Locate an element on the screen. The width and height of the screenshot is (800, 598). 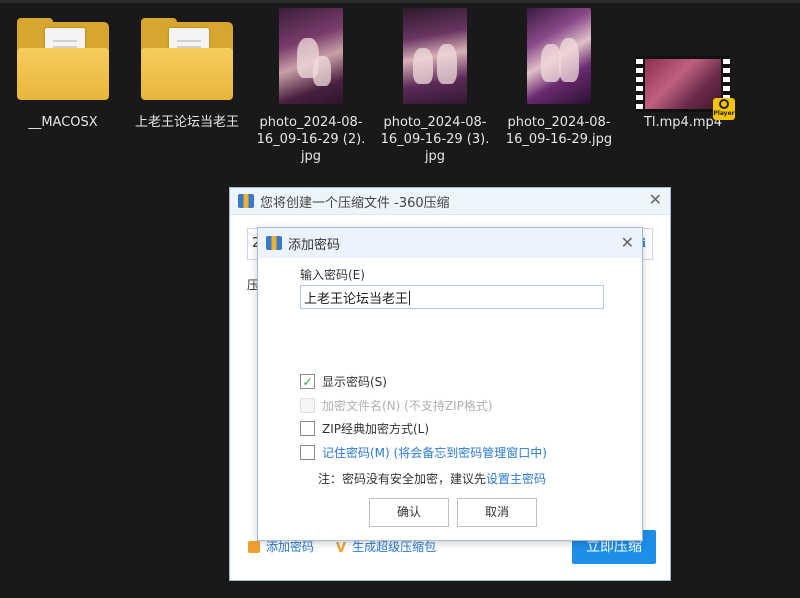
file-item-photo: photo_2024-08-16_09-16-29.jpg is located at coordinates (559, 78).